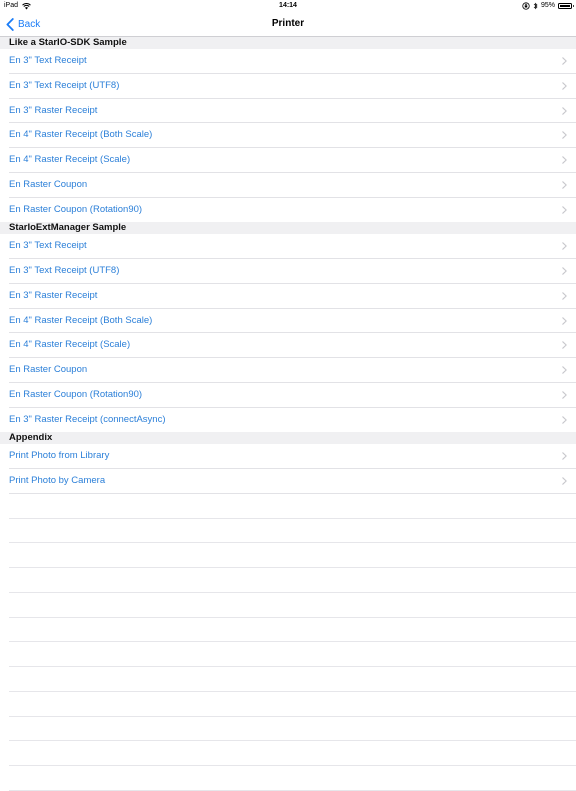 The image size is (576, 791). I want to click on row-label: Print Photo from Library, so click(59, 456).